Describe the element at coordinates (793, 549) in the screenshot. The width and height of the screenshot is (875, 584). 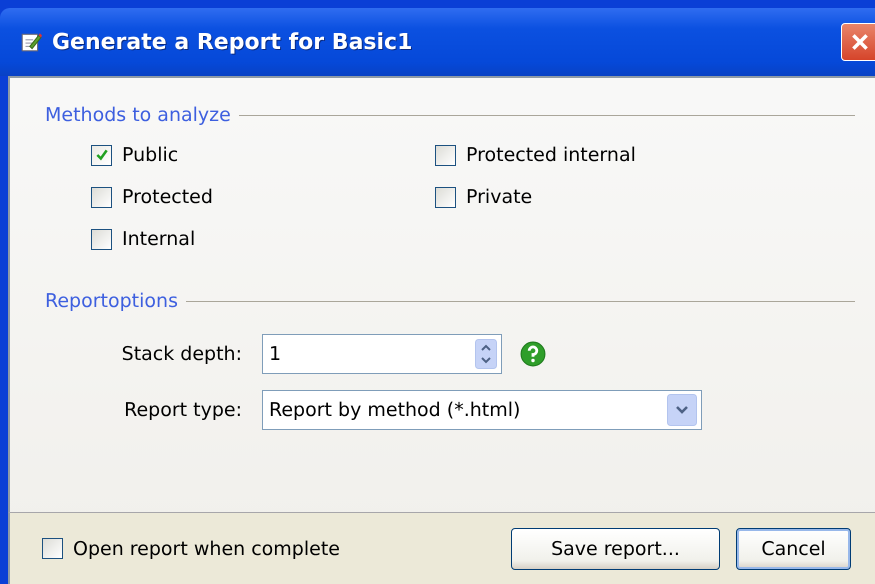
I see `cancel-button: Cancel` at that location.